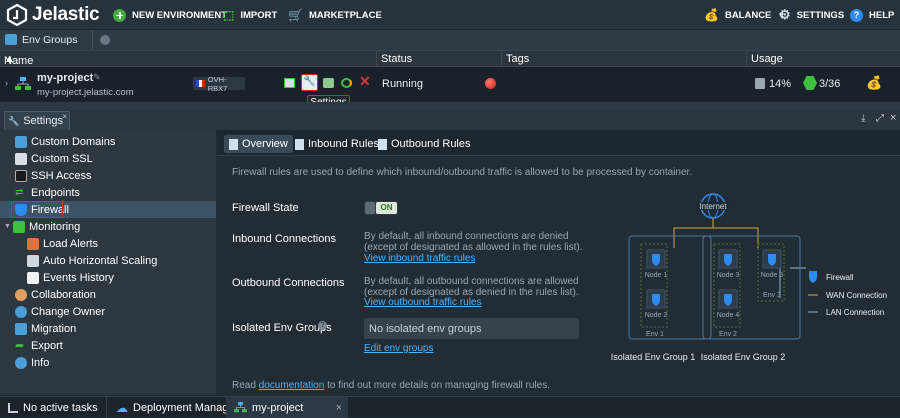 This screenshot has height=418, width=900. Describe the element at coordinates (450, 40) in the screenshot. I see `breadcrumb: Env Groups` at that location.